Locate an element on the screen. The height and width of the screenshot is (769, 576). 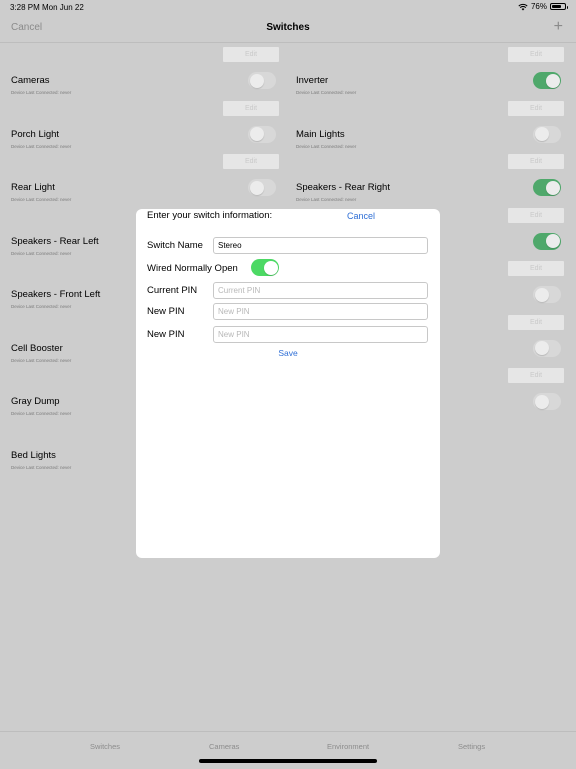
tab-cameras: Cameras is located at coordinates (224, 746).